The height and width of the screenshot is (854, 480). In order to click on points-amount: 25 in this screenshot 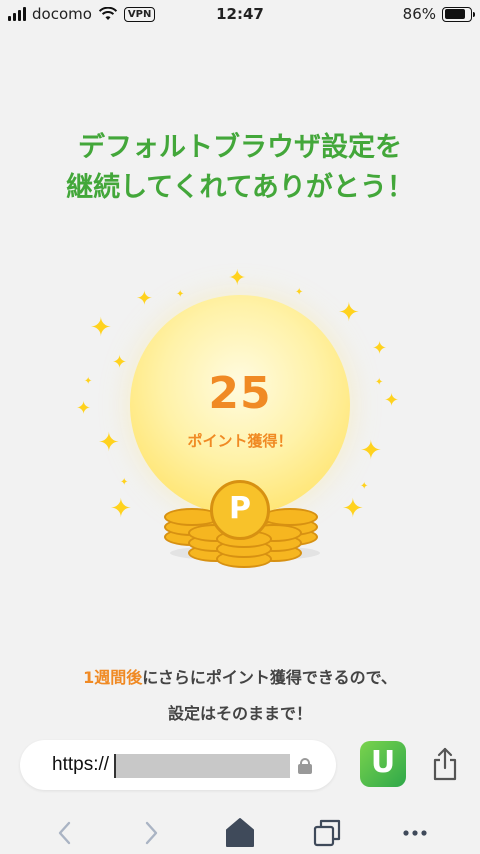, I will do `click(240, 393)`.